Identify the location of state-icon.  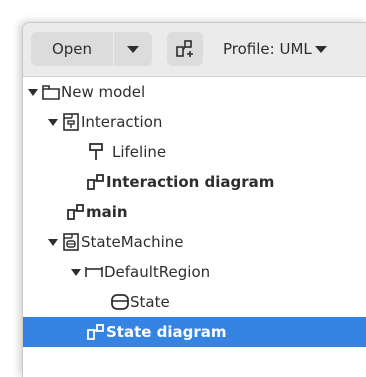
(120, 302).